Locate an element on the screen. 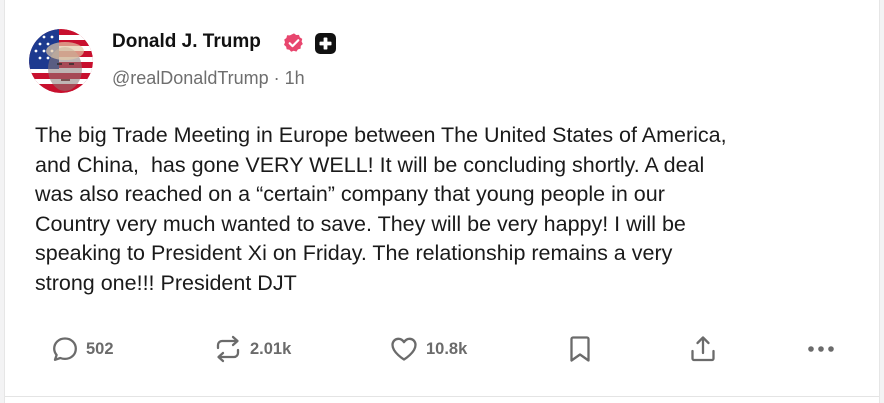 Image resolution: width=884 pixels, height=403 pixels. bookmark-button is located at coordinates (580, 349).